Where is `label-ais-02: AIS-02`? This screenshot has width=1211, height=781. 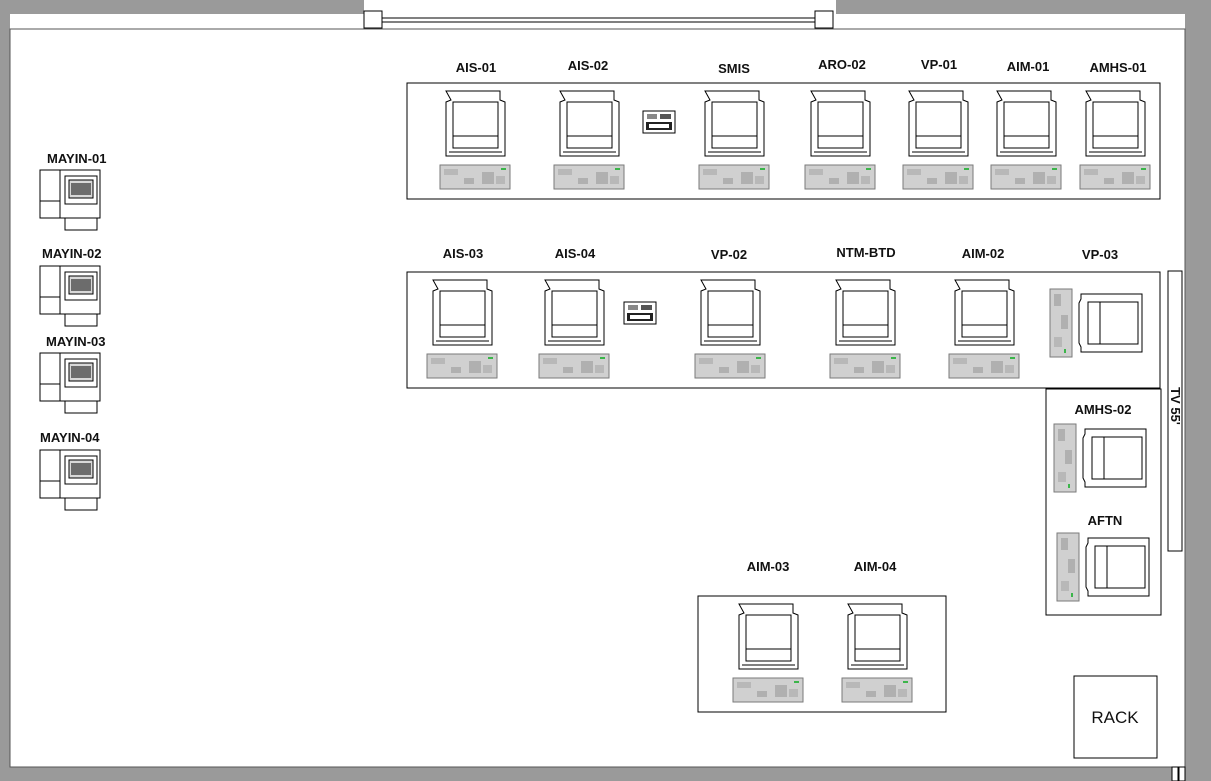
label-ais-02: AIS-02 is located at coordinates (588, 65).